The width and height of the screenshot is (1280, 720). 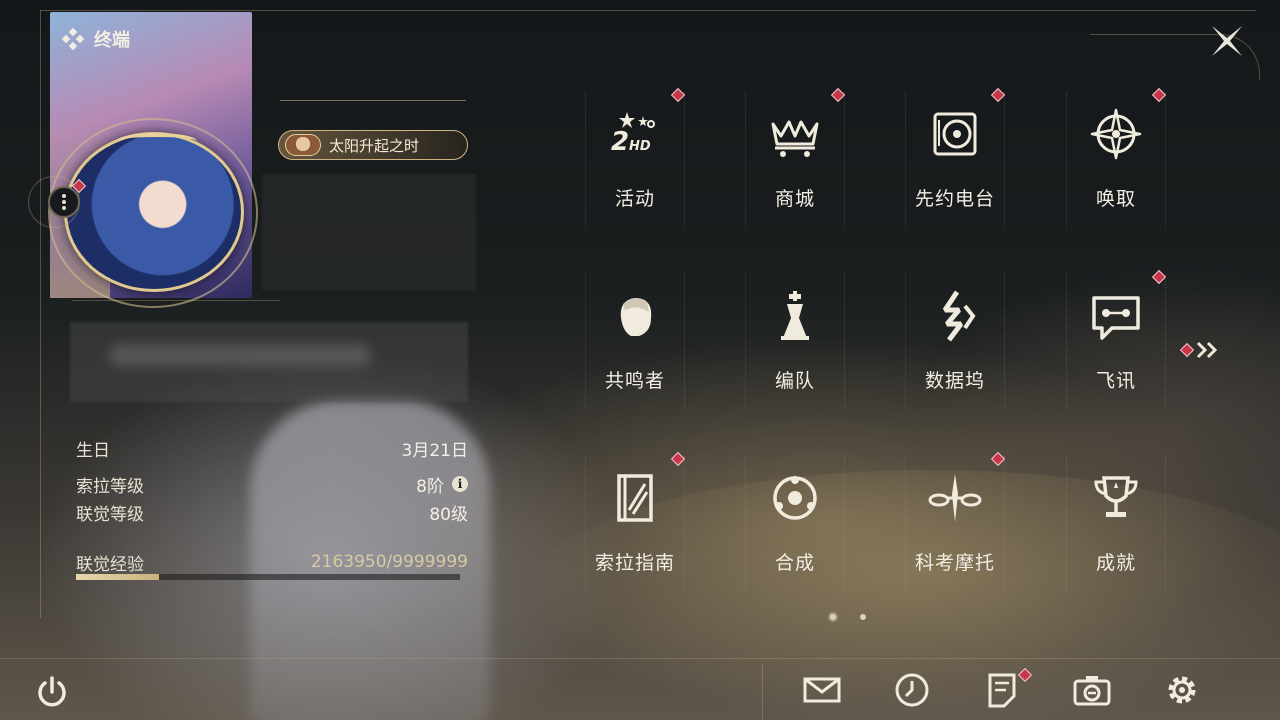 I want to click on menu-item-achievements: 成就, so click(x=1116, y=524).